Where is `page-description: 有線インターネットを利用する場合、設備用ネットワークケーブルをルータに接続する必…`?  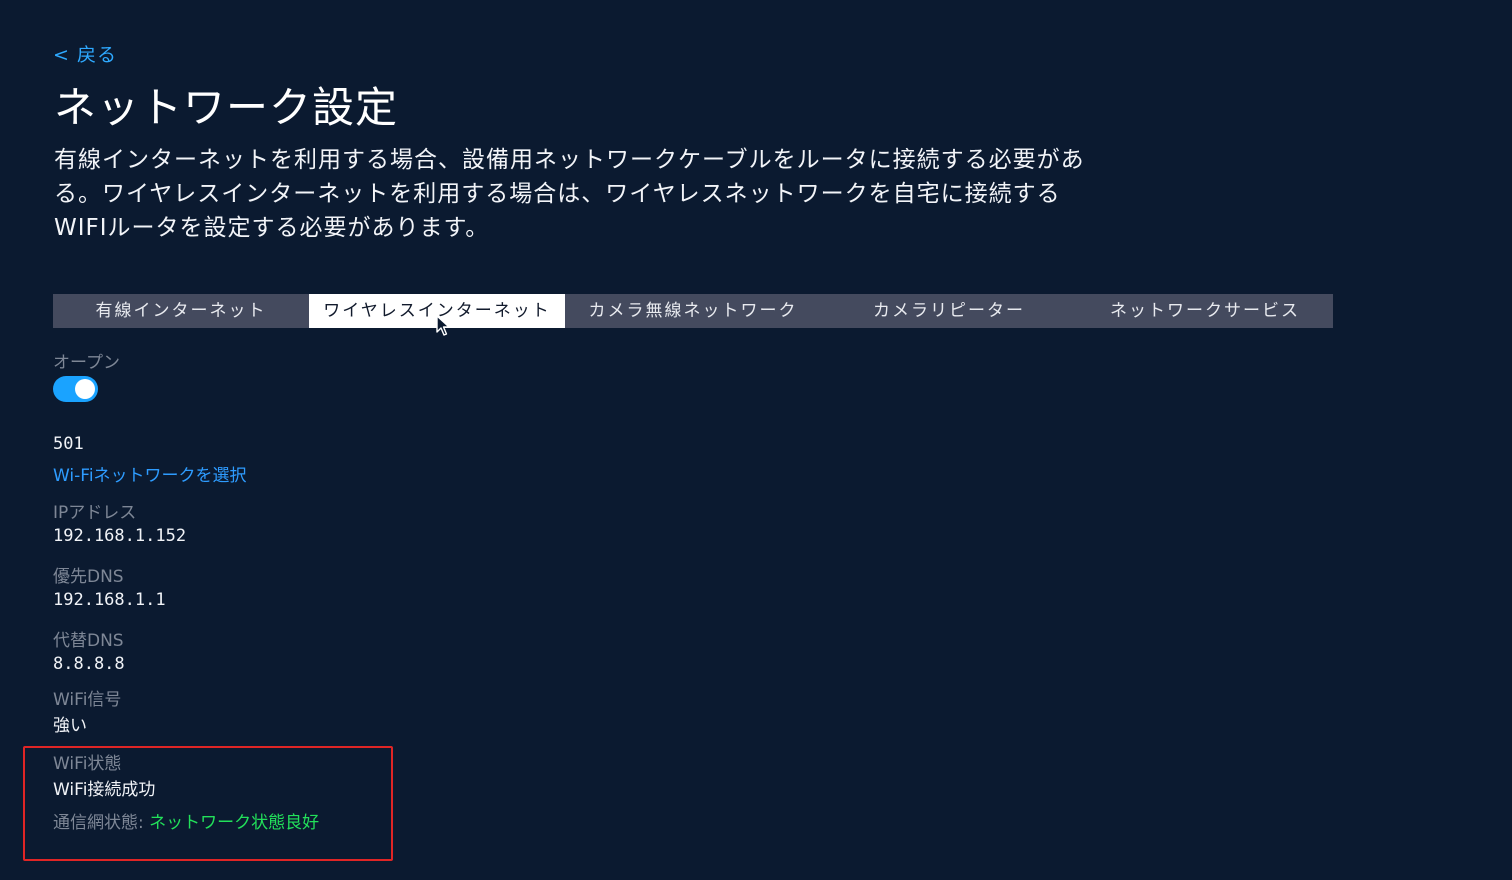
page-description: 有線インターネットを利用する場合、設備用ネットワークケーブルをルータに接続する必… is located at coordinates (569, 194).